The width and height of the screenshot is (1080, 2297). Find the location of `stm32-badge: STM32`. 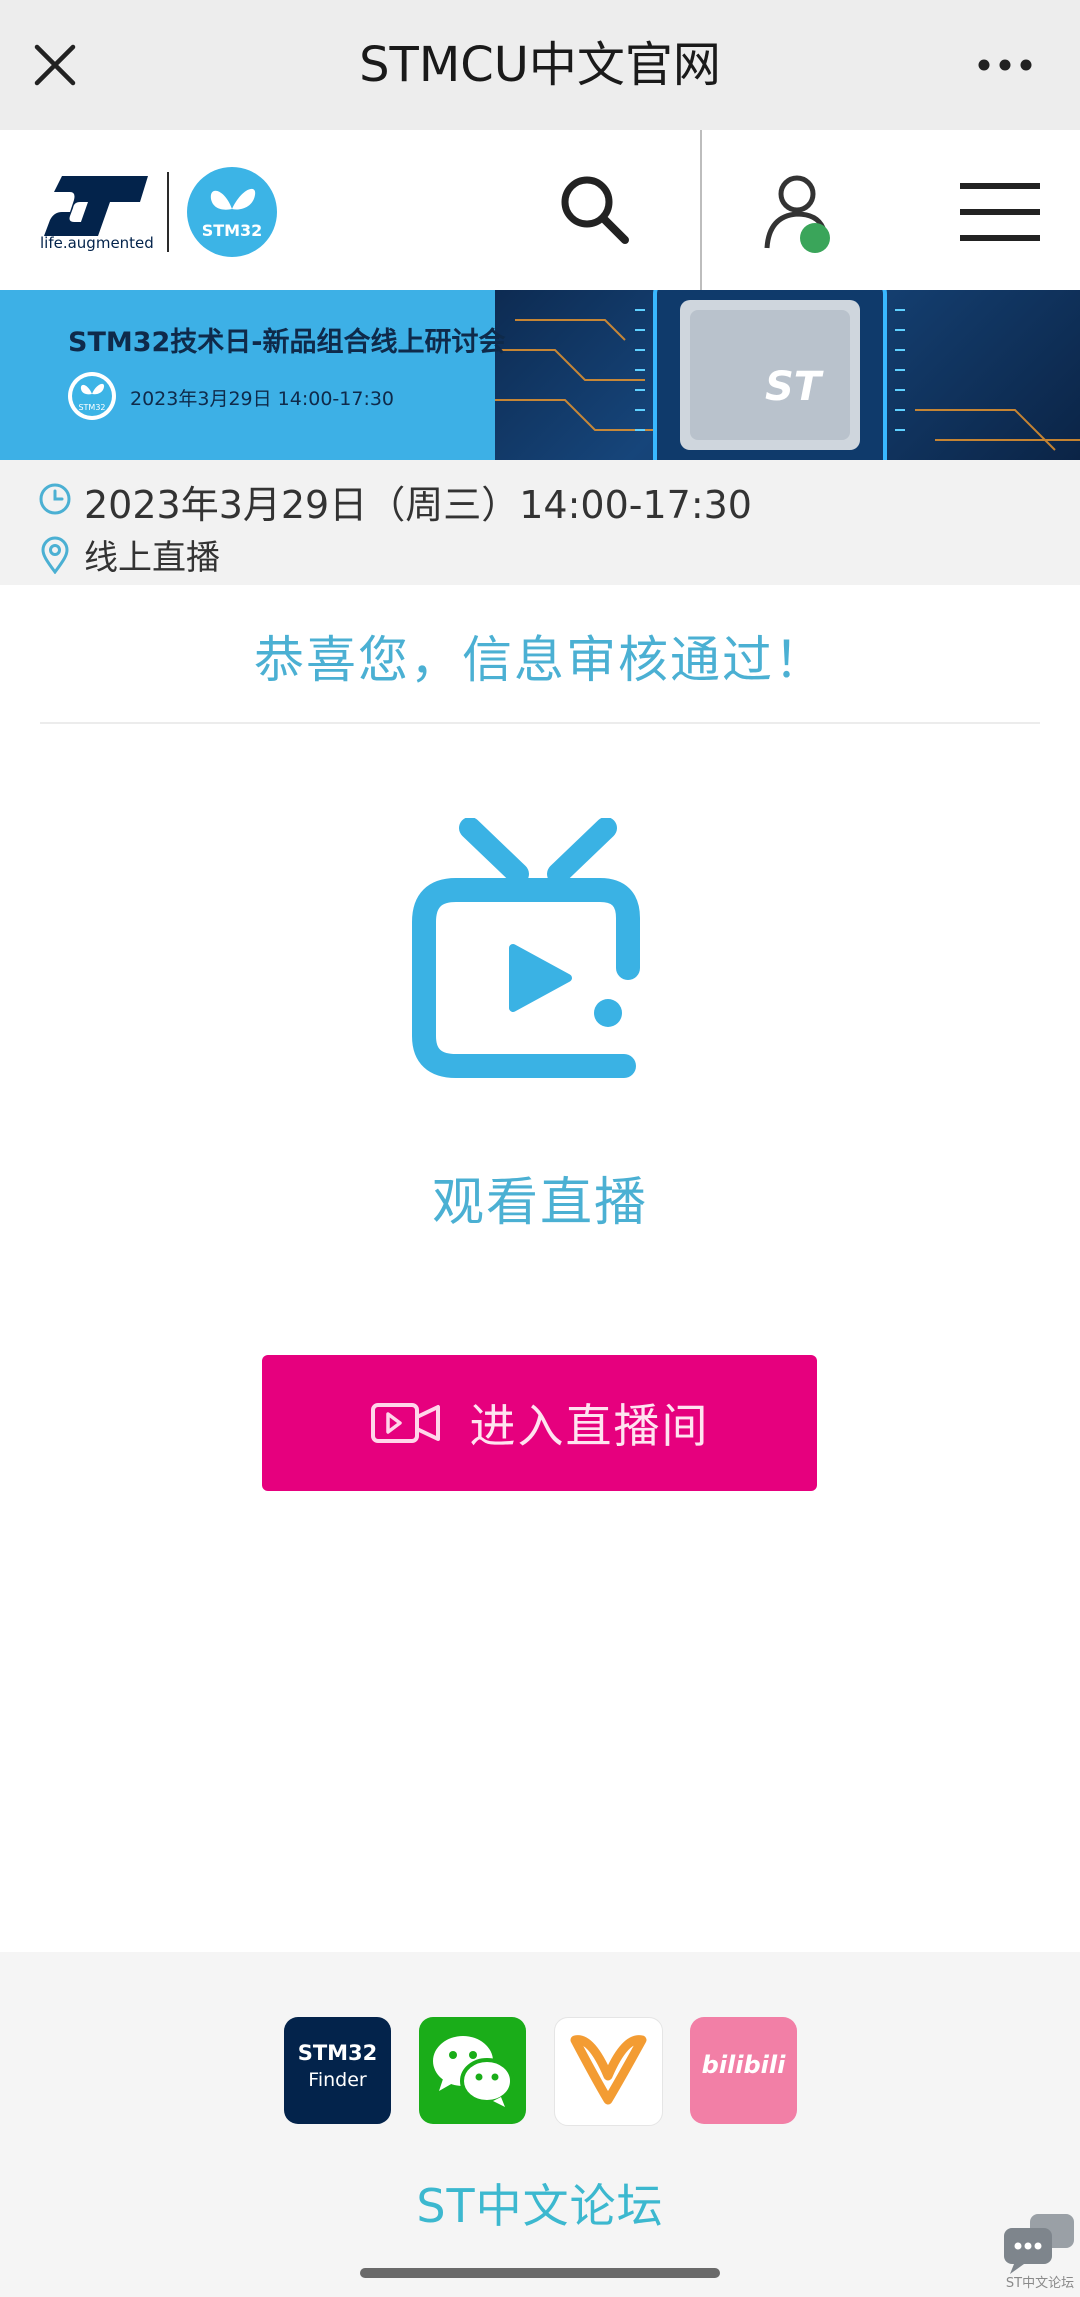

stm32-badge: STM32 is located at coordinates (232, 212).